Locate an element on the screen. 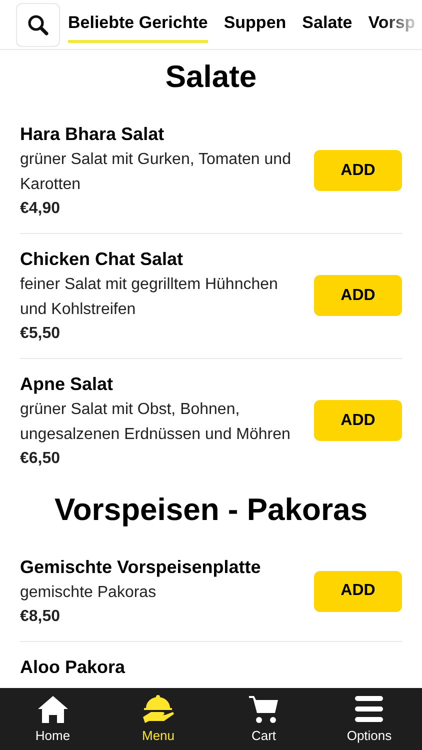 Image resolution: width=422 pixels, height=750 pixels. category-tab: Vorsp is located at coordinates (392, 24).